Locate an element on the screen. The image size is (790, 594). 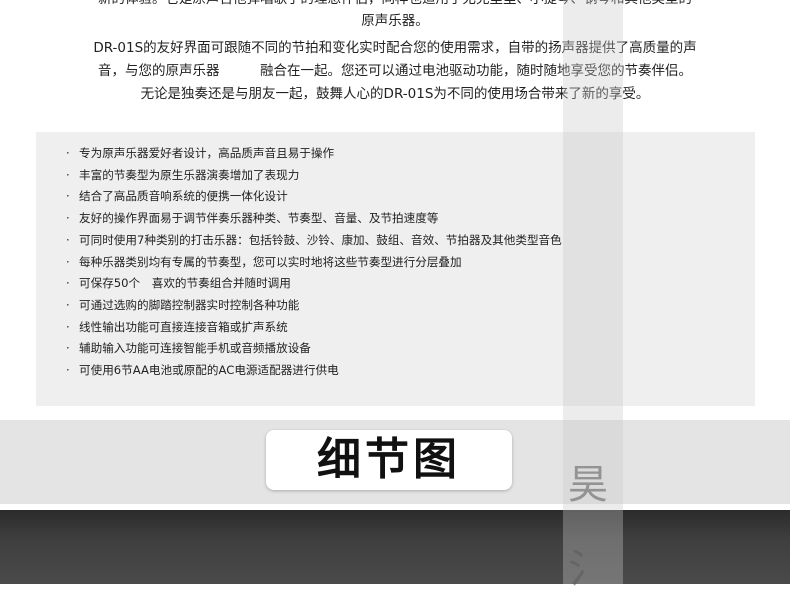
list-item: · 专为原声乐器爱好者设计，高品质声音且易于操作 is located at coordinates (314, 154).